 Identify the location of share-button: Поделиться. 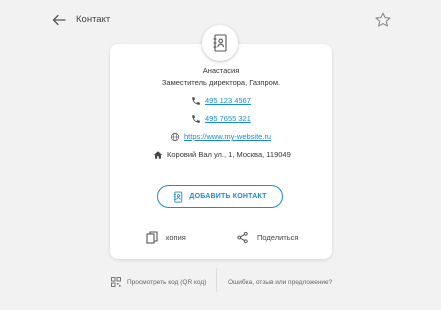
(267, 237).